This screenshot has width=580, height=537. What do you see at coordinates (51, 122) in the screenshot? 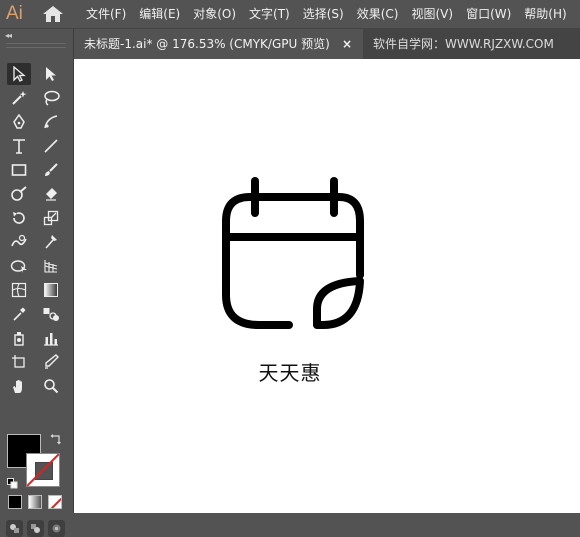
I see `curvature-icon` at bounding box center [51, 122].